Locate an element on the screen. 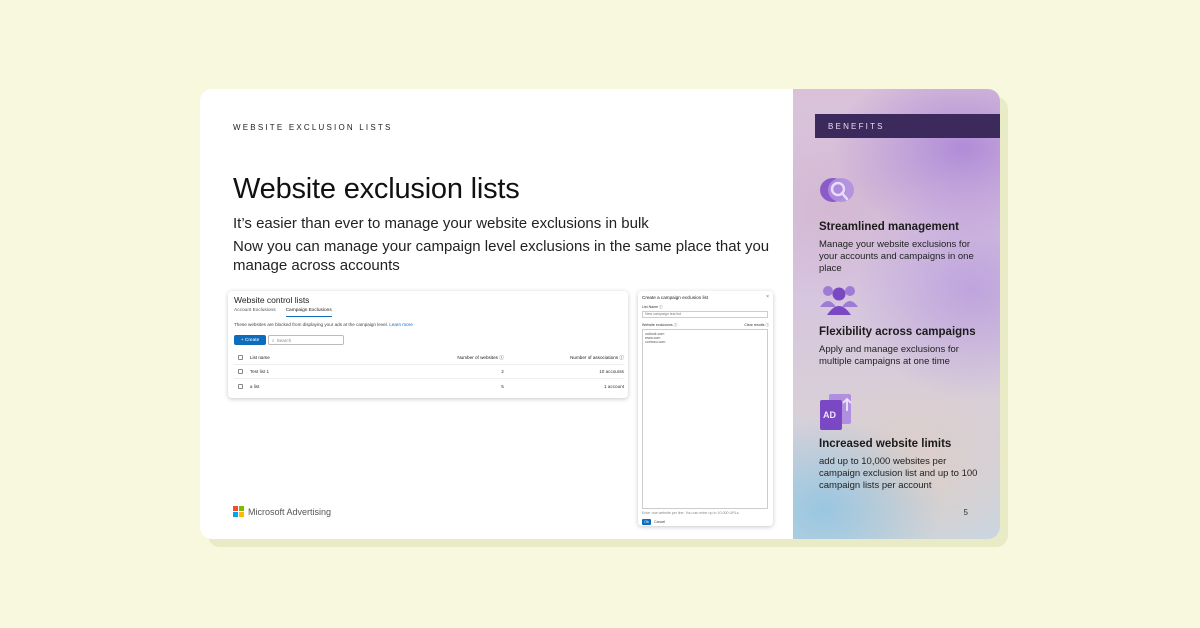 This screenshot has height=628, width=1200. column-header-list-name: List name is located at coordinates (313, 357).